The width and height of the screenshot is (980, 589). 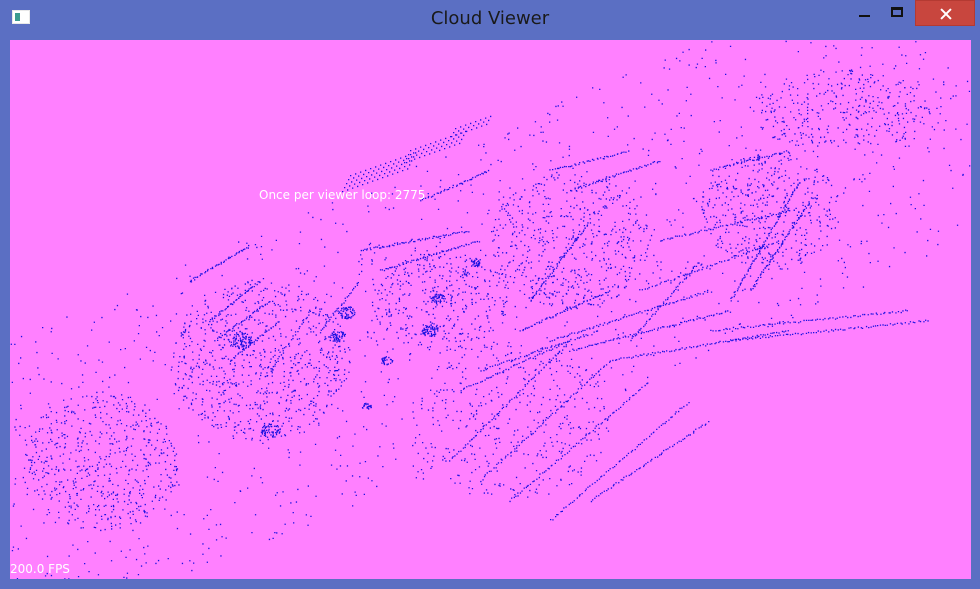 I want to click on title-bar: Cloud Viewer, so click(x=490, y=19).